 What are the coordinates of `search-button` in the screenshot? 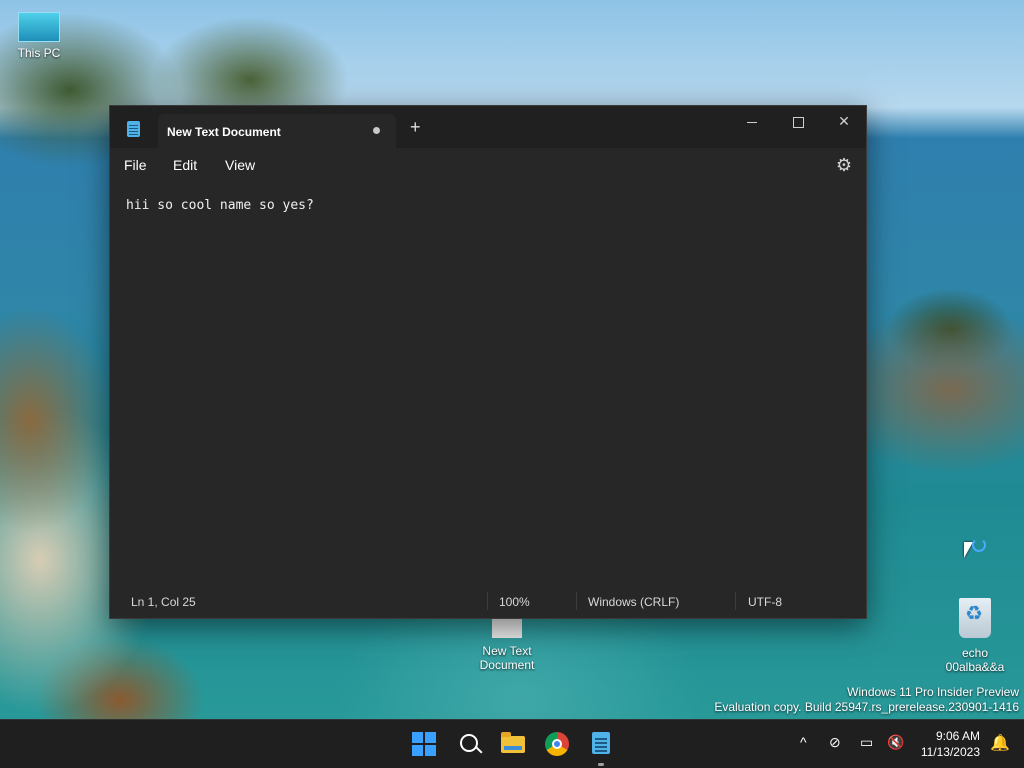 It's located at (469, 744).